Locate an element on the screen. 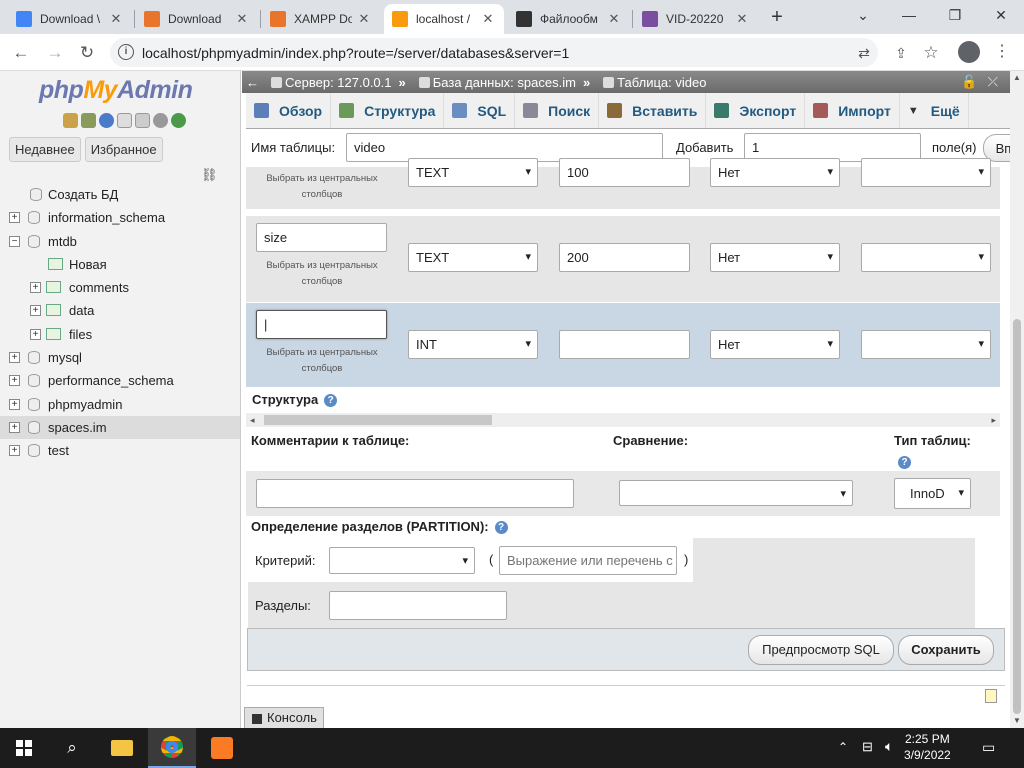 This screenshot has width=1024, height=768. restore-button: ❐ is located at coordinates (955, 15).